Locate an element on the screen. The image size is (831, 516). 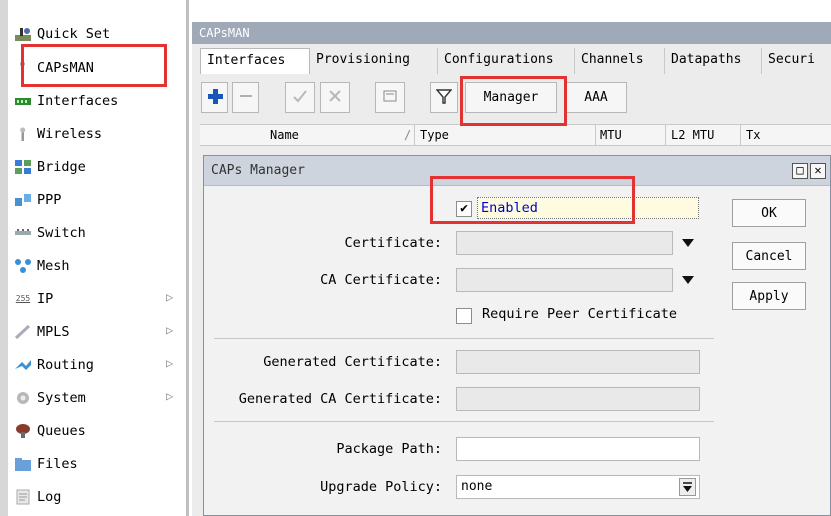
column-type: Type is located at coordinates (434, 135).